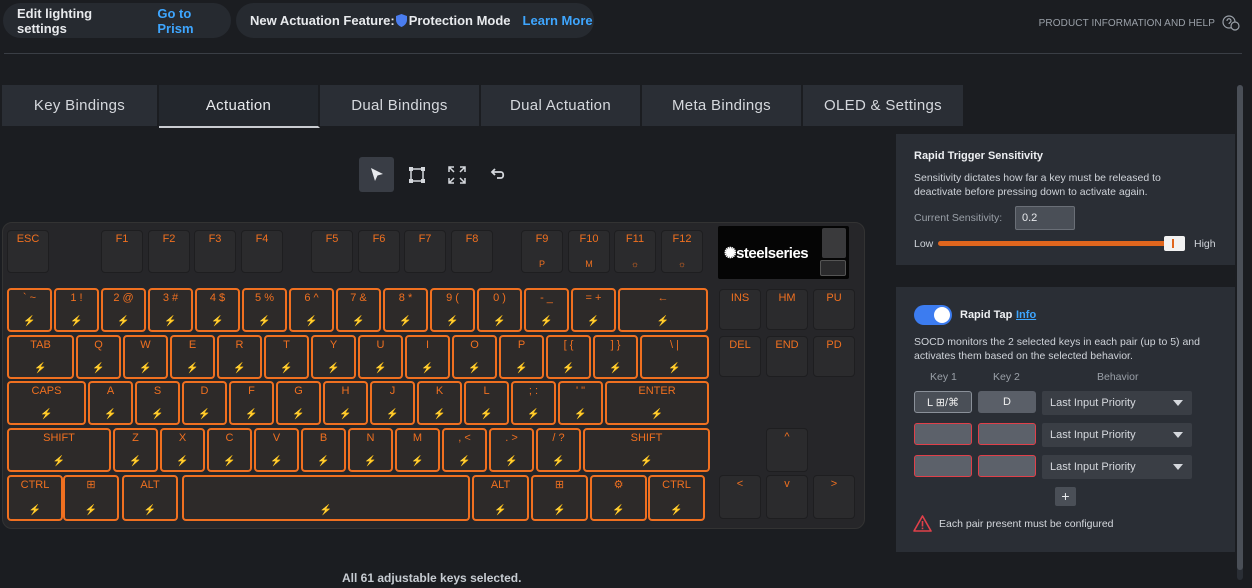 This screenshot has width=1252, height=588. Describe the element at coordinates (496, 174) in the screenshot. I see `undo-button` at that location.